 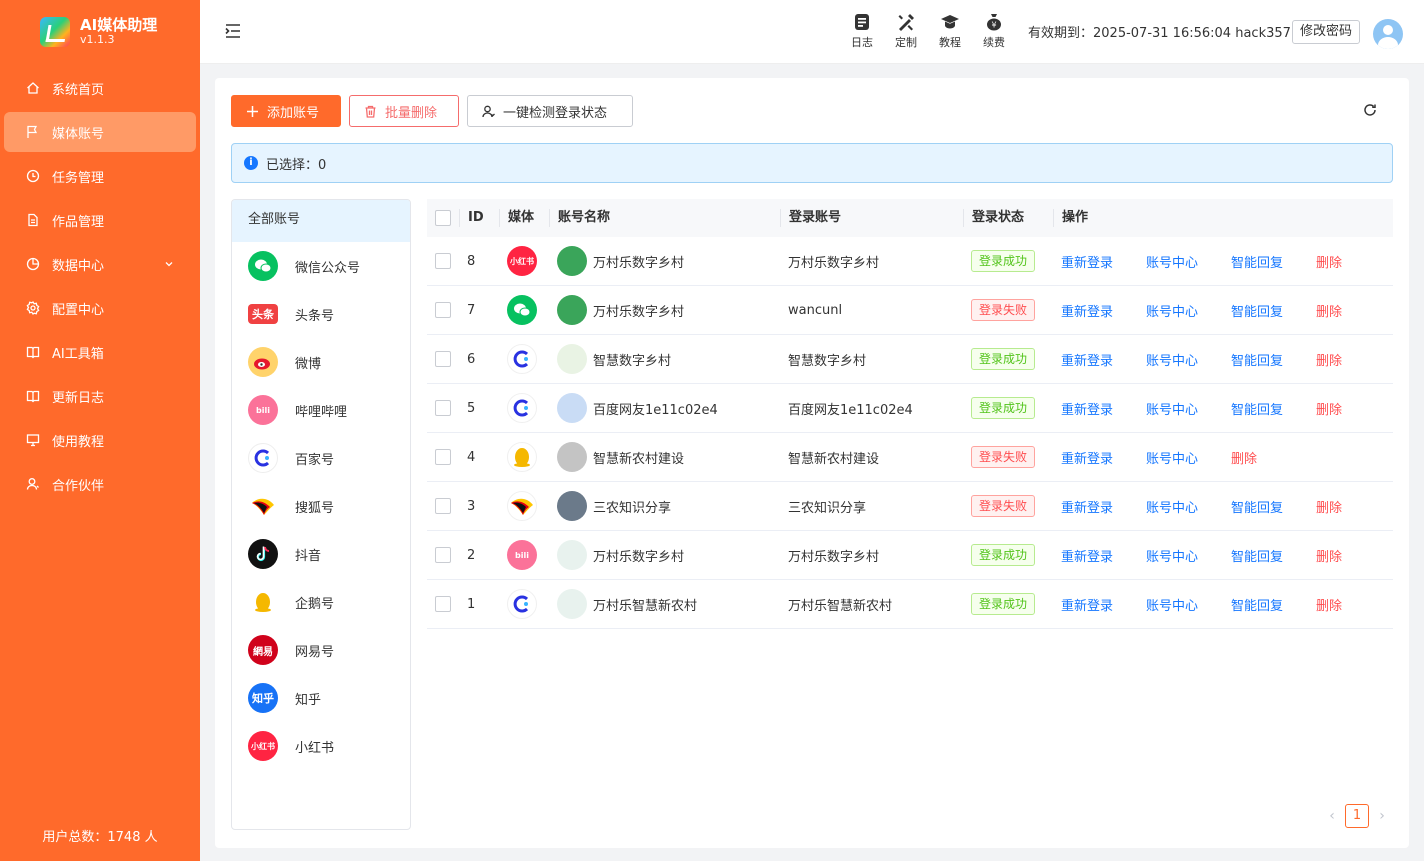 I want to click on next-page-icon: ›, so click(x=1382, y=816).